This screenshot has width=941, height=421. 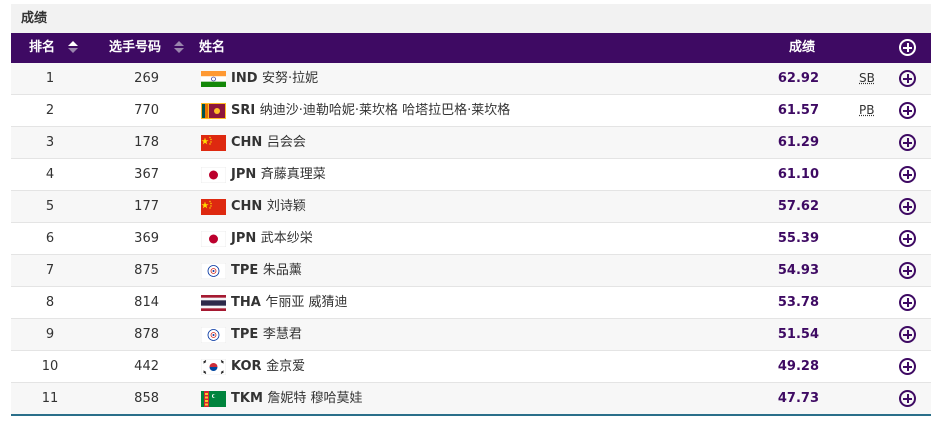 What do you see at coordinates (212, 47) in the screenshot?
I see `name-header: 姓名` at bounding box center [212, 47].